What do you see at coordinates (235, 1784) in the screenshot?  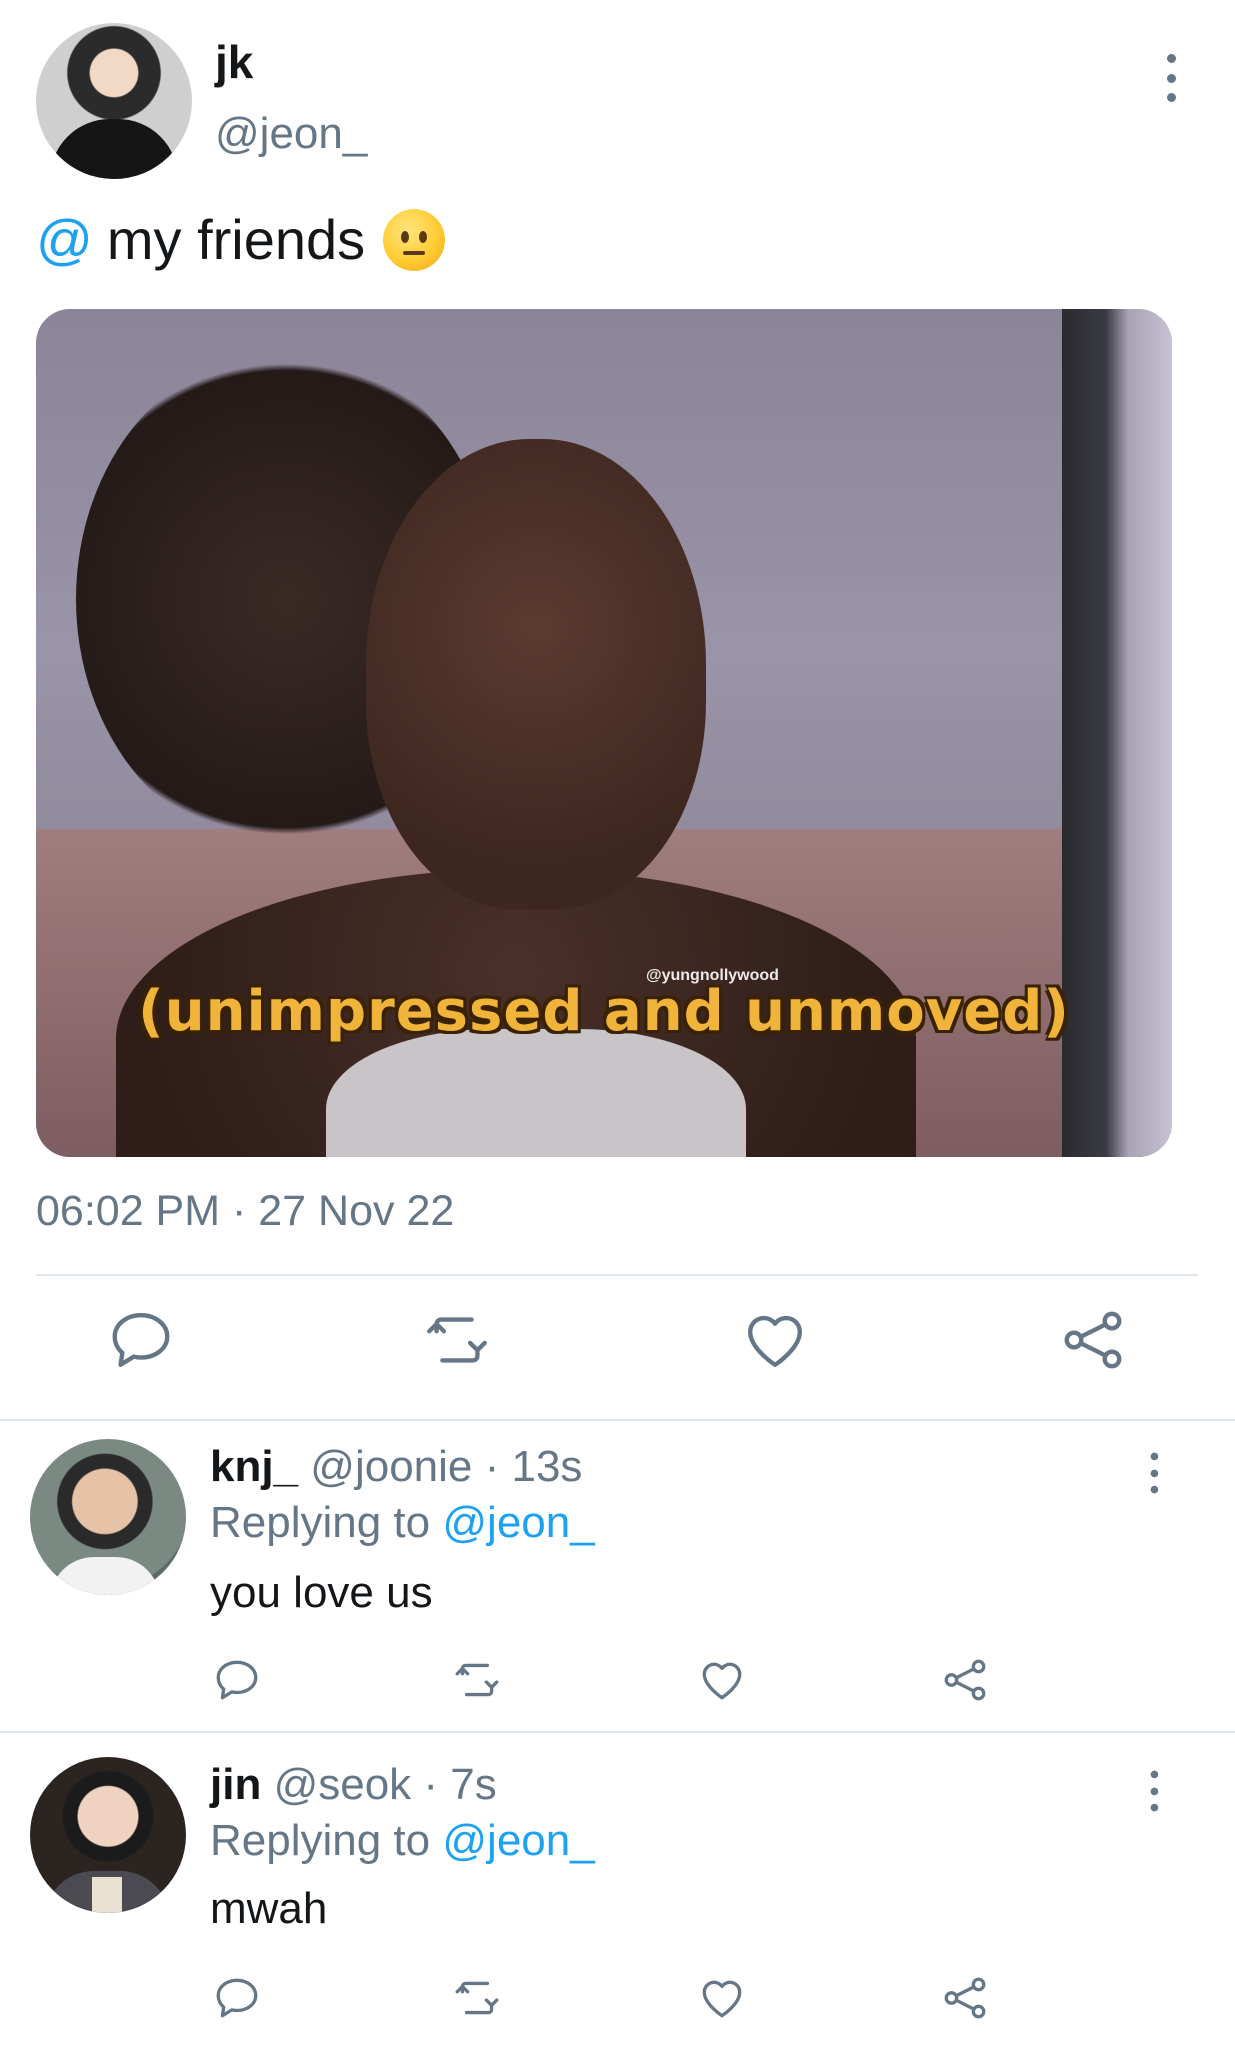 I see `reply-author-name: jin` at bounding box center [235, 1784].